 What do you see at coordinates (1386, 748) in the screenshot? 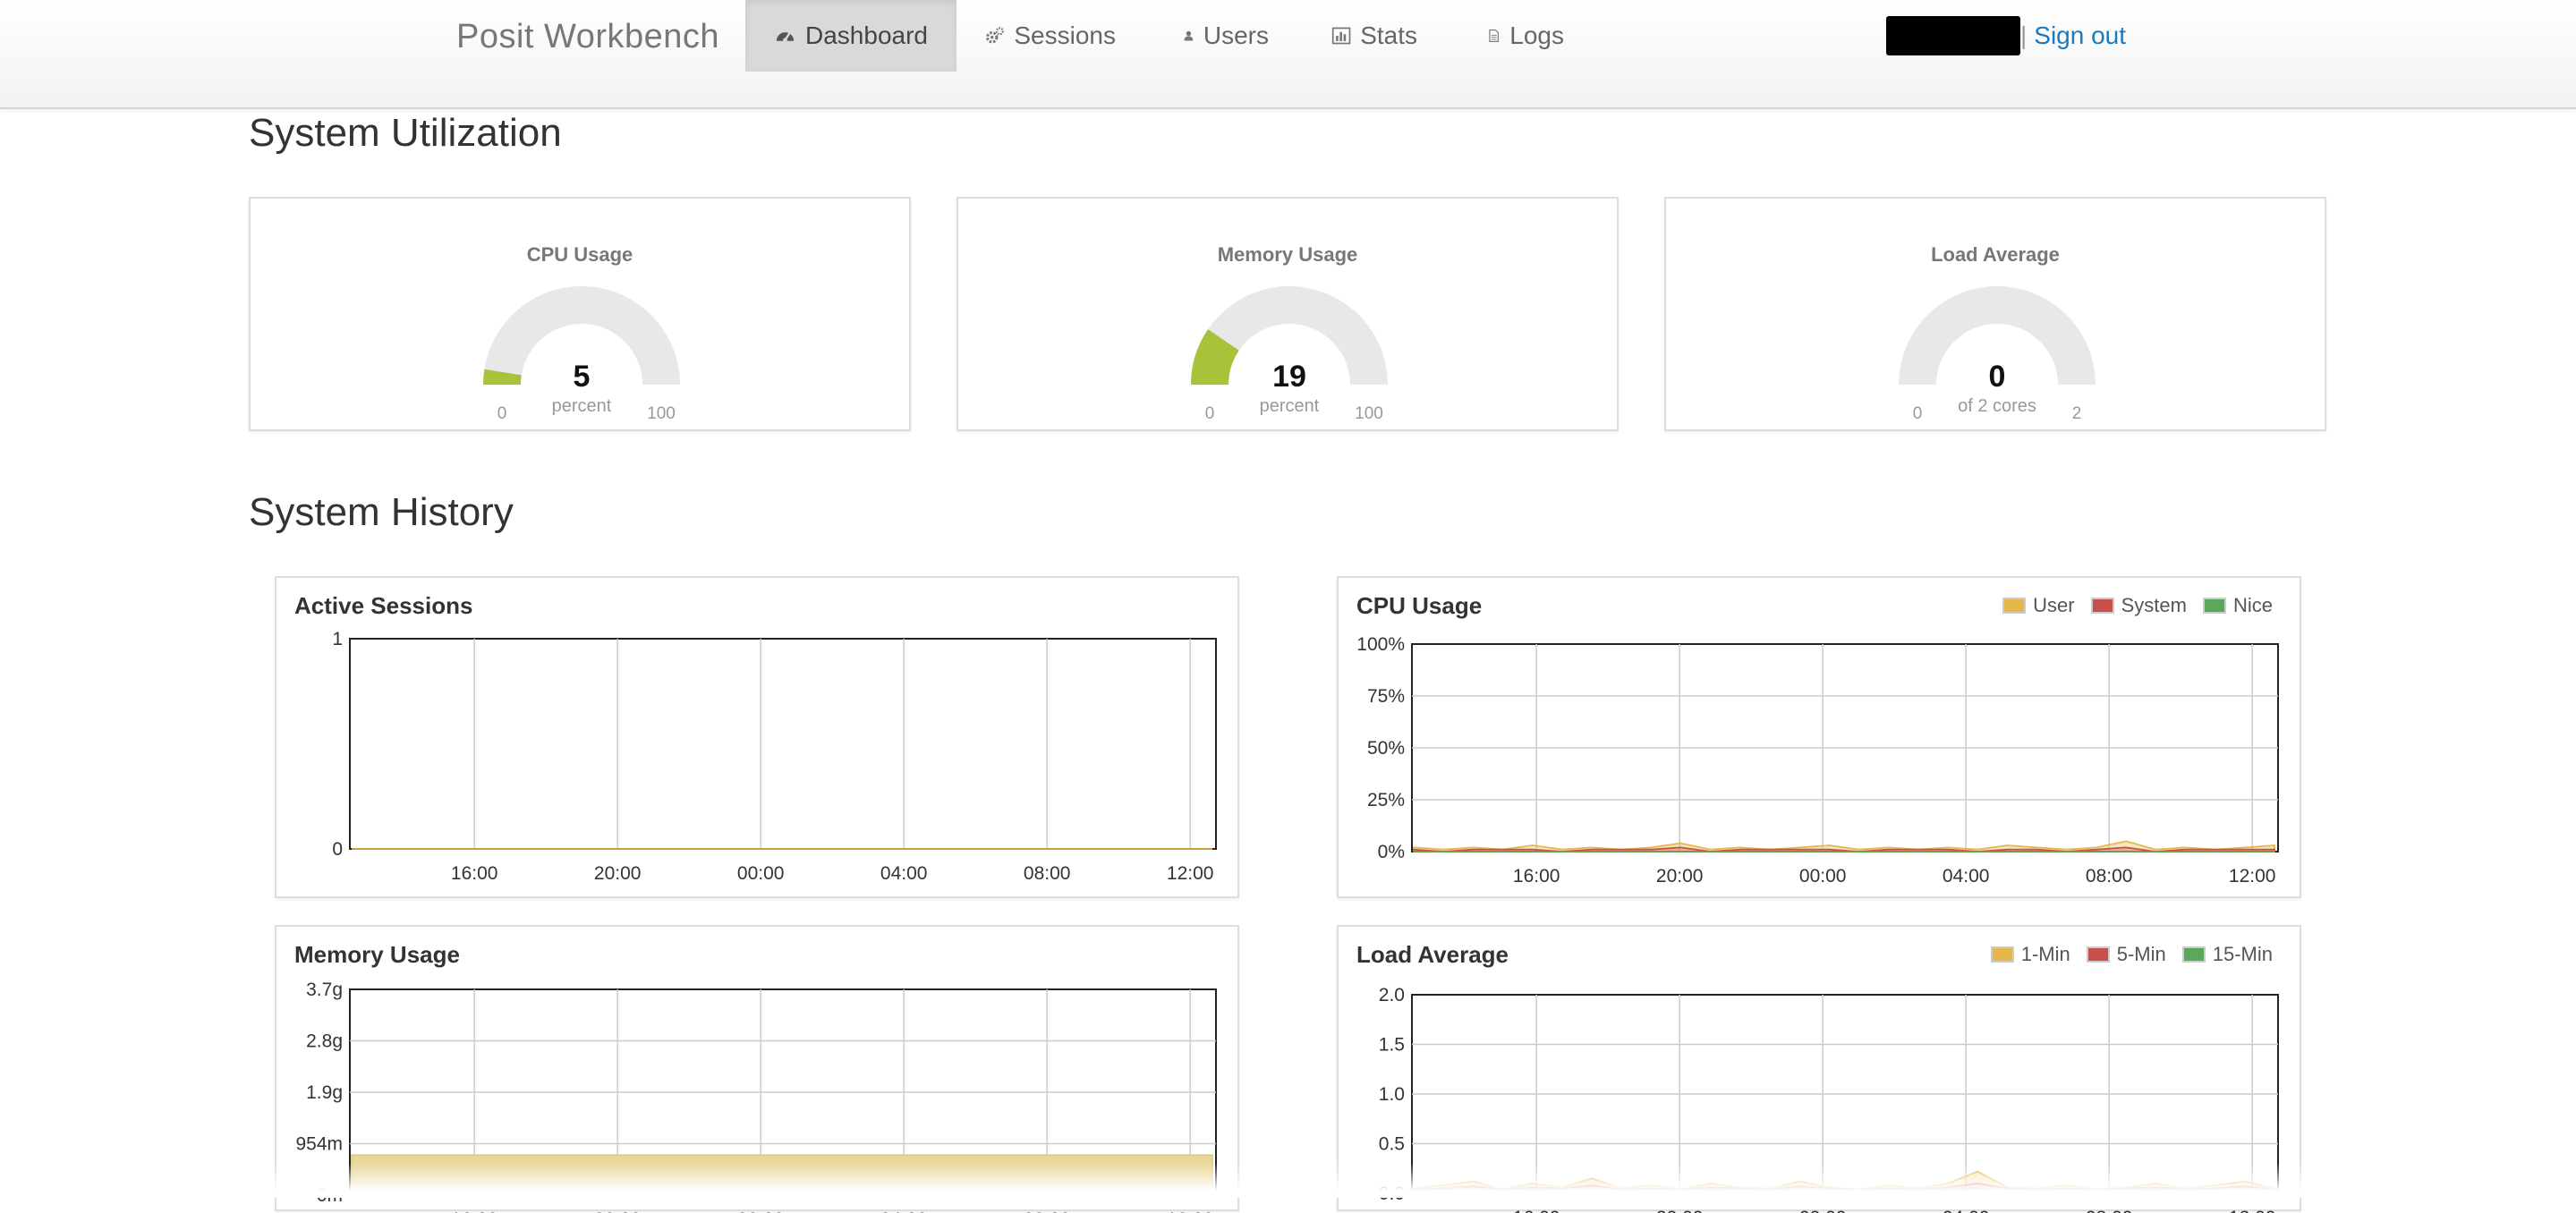
I see `y-tick-label: 50%` at bounding box center [1386, 748].